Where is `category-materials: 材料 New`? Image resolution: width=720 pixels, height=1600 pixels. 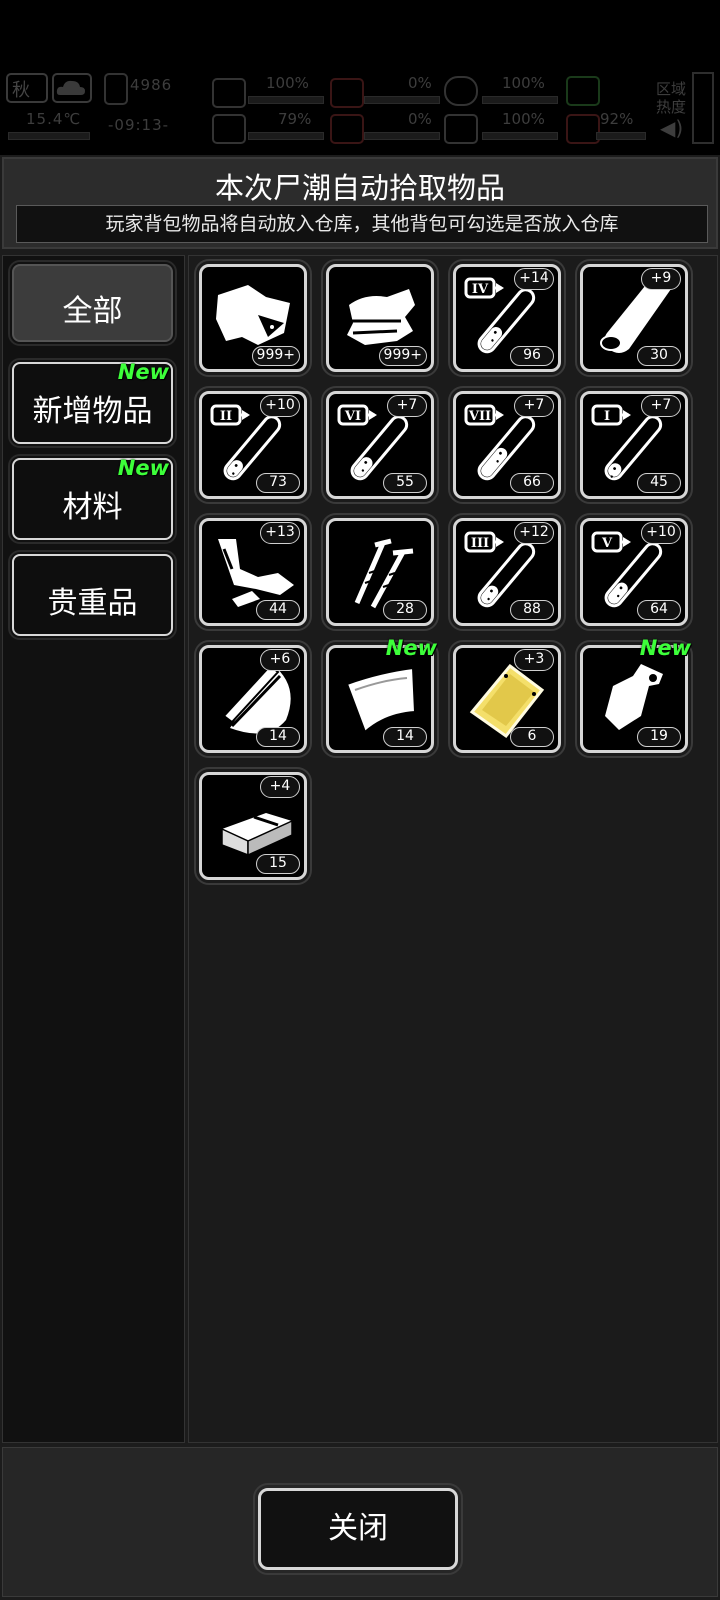 category-materials: 材料 New is located at coordinates (92, 499).